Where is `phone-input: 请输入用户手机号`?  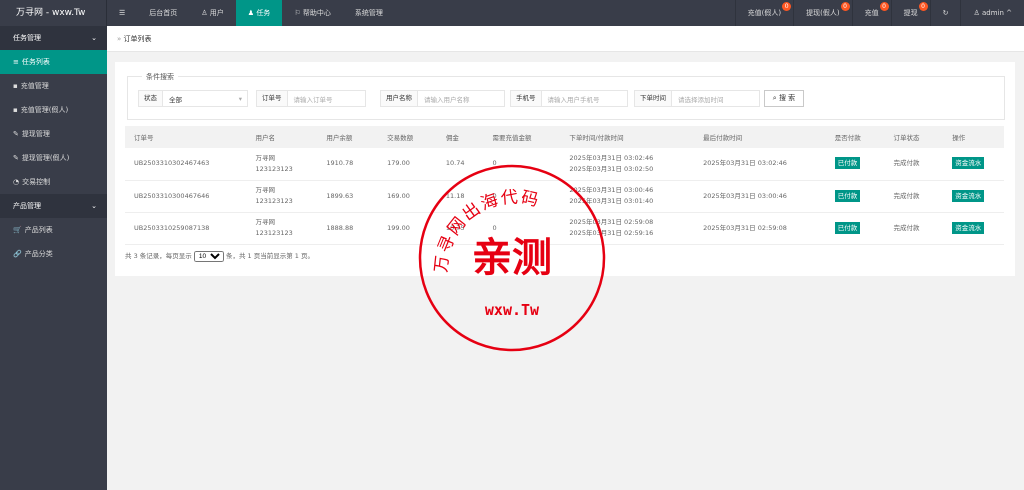 phone-input: 请输入用户手机号 is located at coordinates (585, 99).